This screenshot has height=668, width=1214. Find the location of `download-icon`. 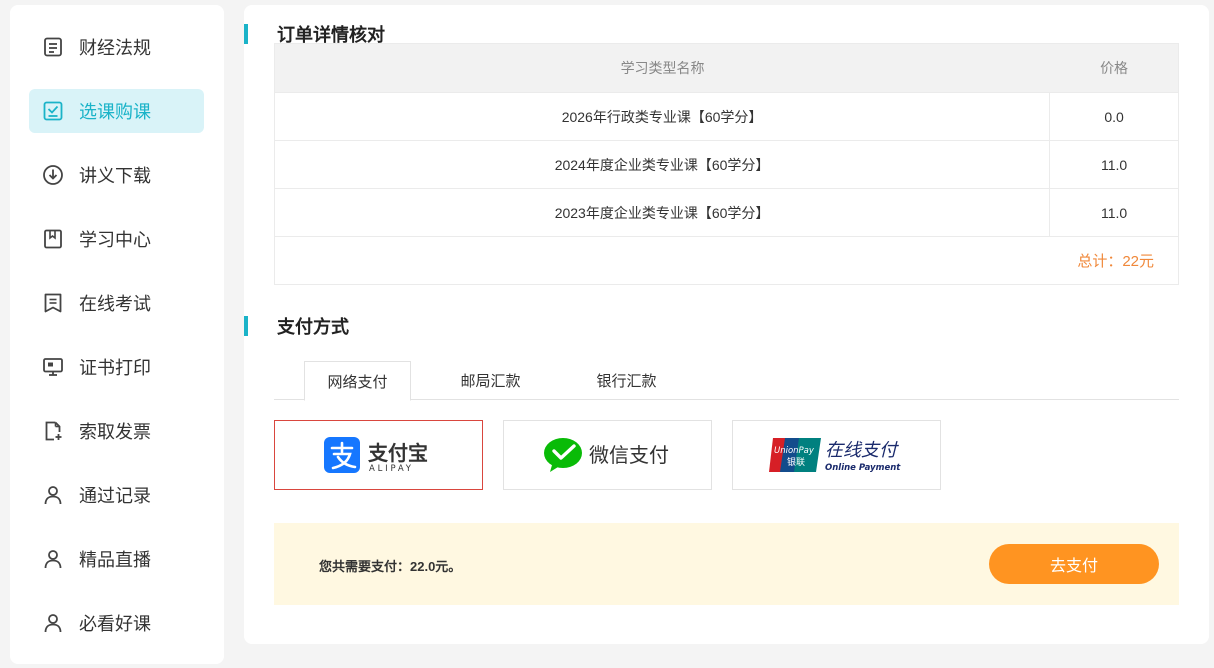

download-icon is located at coordinates (53, 175).